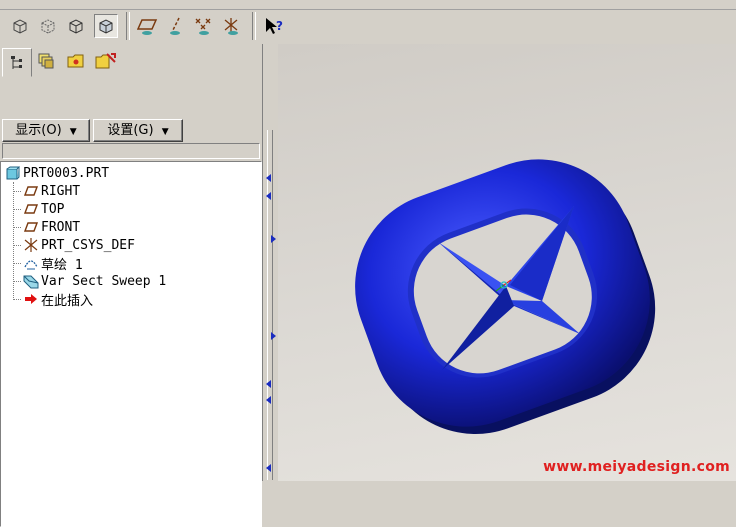 The height and width of the screenshot is (527, 736). I want to click on tree-item-sweep: Var Sect Sweep 1, so click(94, 281).